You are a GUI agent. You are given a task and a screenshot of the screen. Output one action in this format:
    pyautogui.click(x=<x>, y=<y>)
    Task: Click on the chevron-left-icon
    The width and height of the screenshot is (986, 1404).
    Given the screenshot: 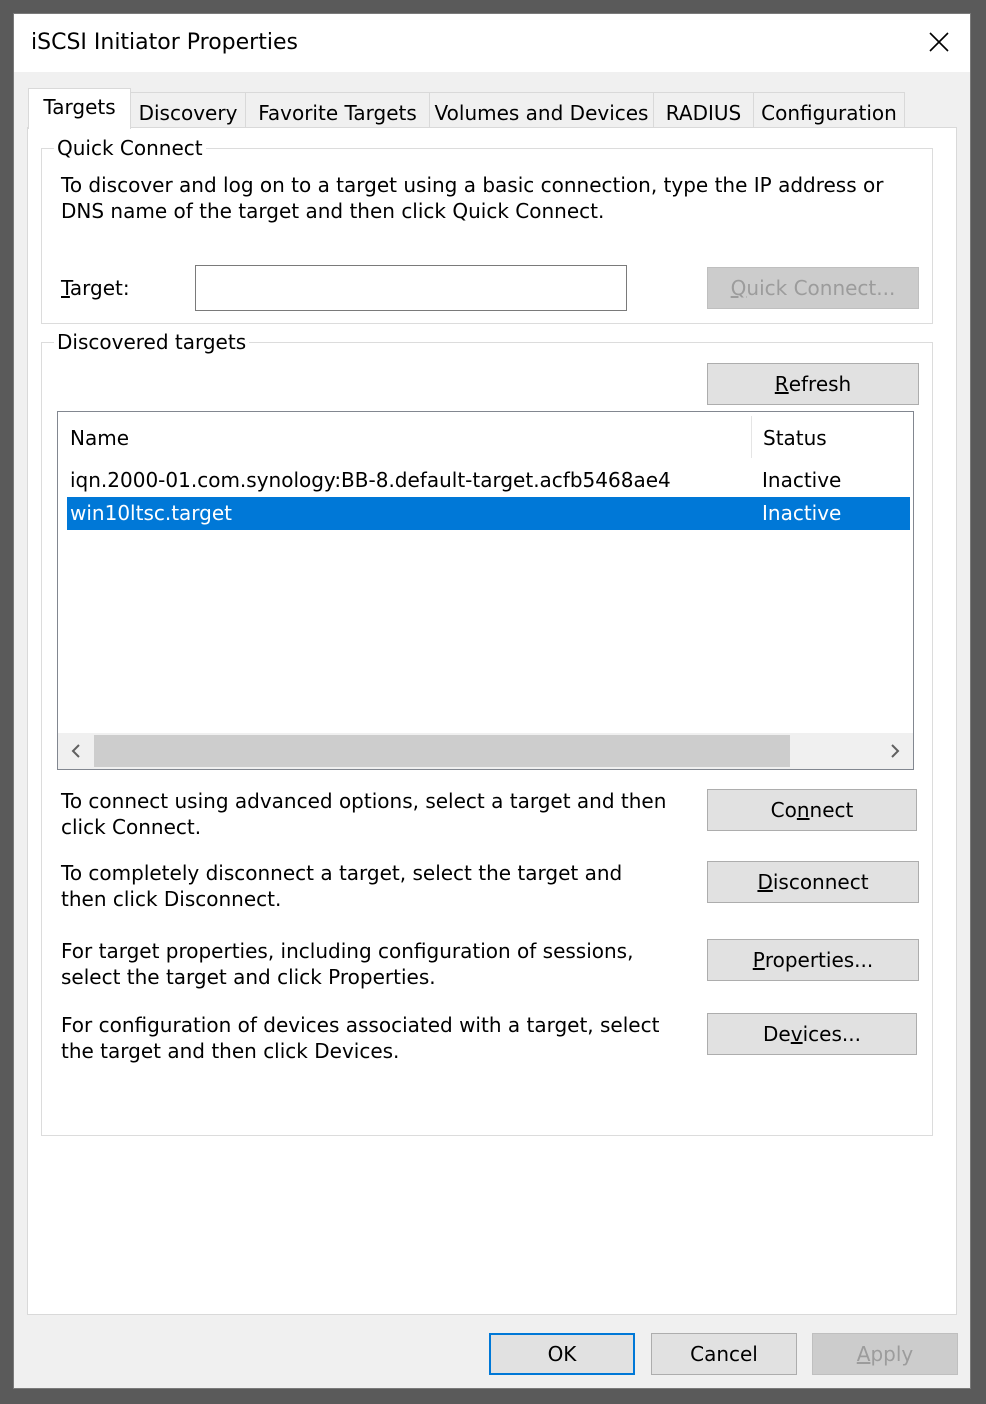 What is the action you would take?
    pyautogui.click(x=75, y=751)
    